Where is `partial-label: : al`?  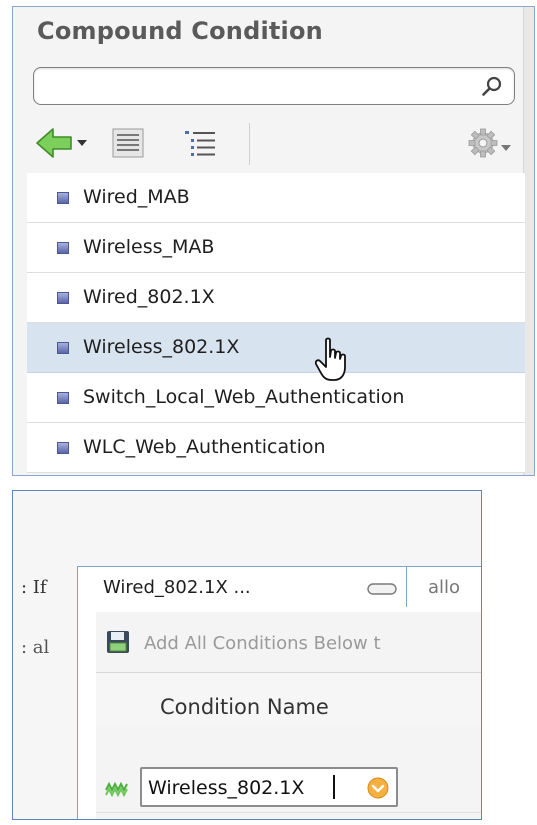
partial-label: : al is located at coordinates (35, 647).